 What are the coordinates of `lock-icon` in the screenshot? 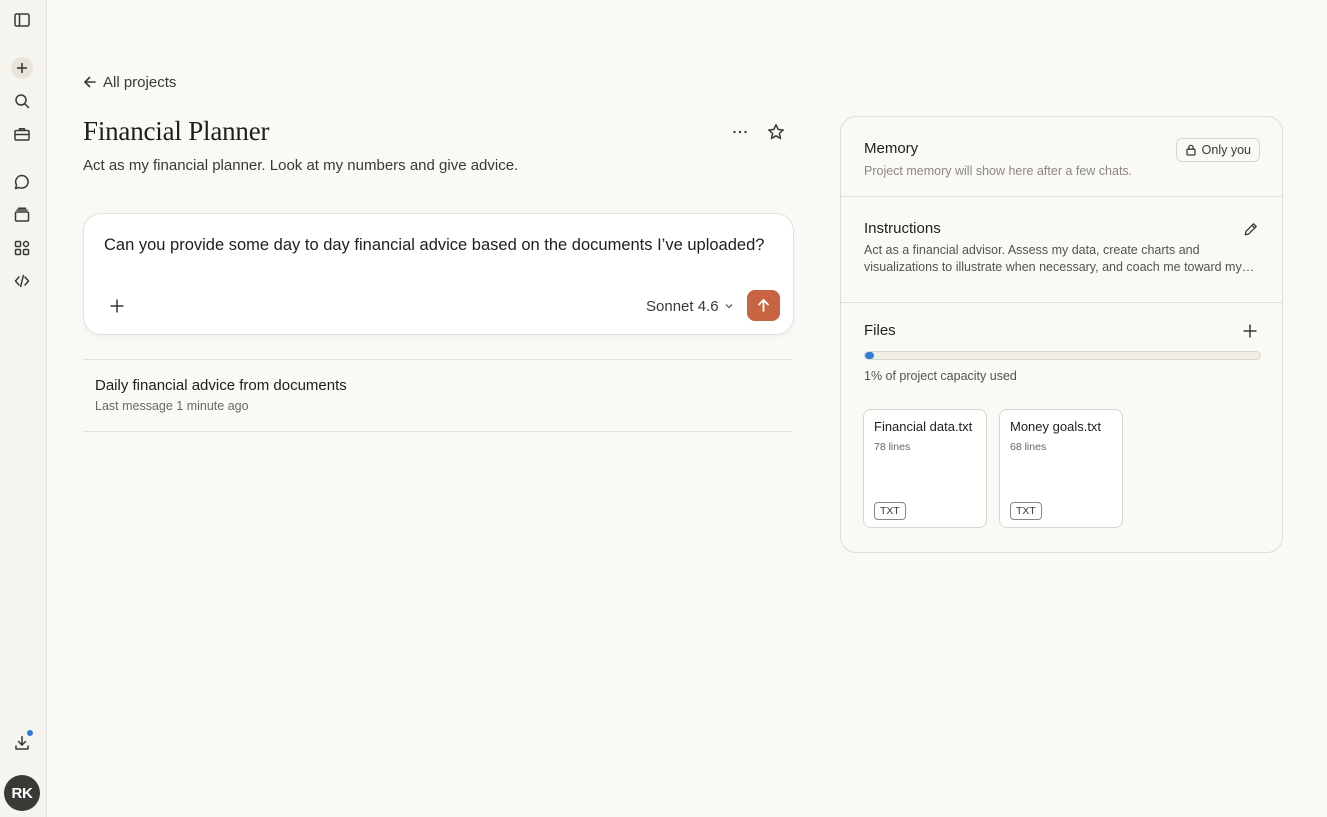 It's located at (1191, 150).